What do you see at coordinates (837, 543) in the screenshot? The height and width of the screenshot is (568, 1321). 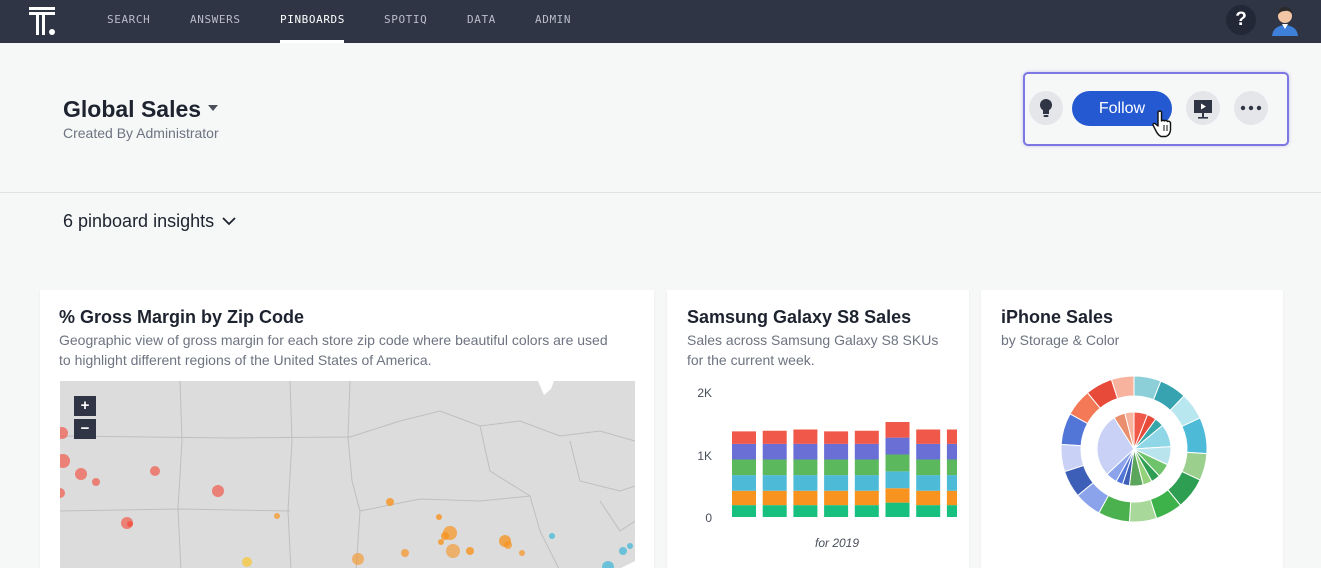 I see `chart-caption: for 2019` at bounding box center [837, 543].